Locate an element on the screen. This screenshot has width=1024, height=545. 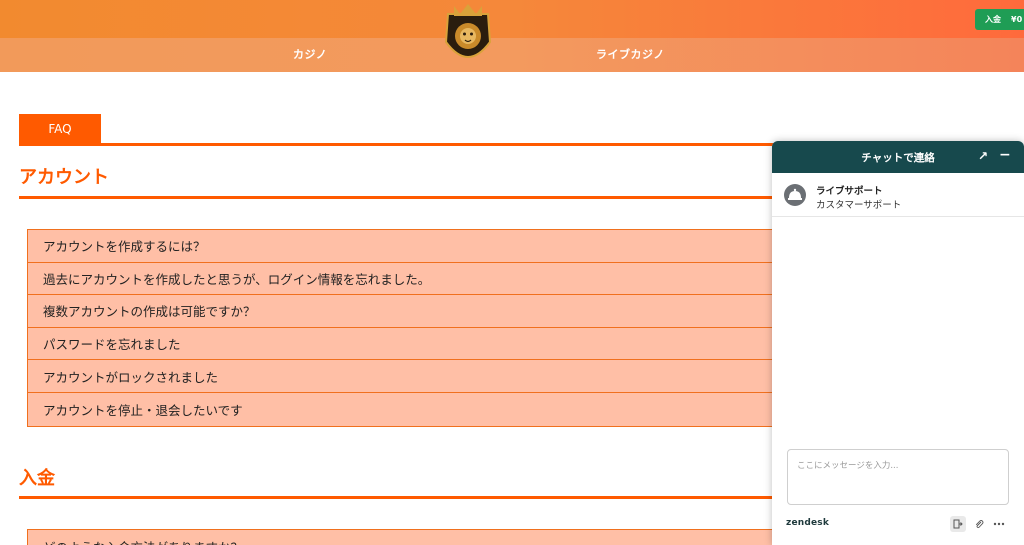
chat-header: チャットで連絡 ↗ − is located at coordinates (898, 157).